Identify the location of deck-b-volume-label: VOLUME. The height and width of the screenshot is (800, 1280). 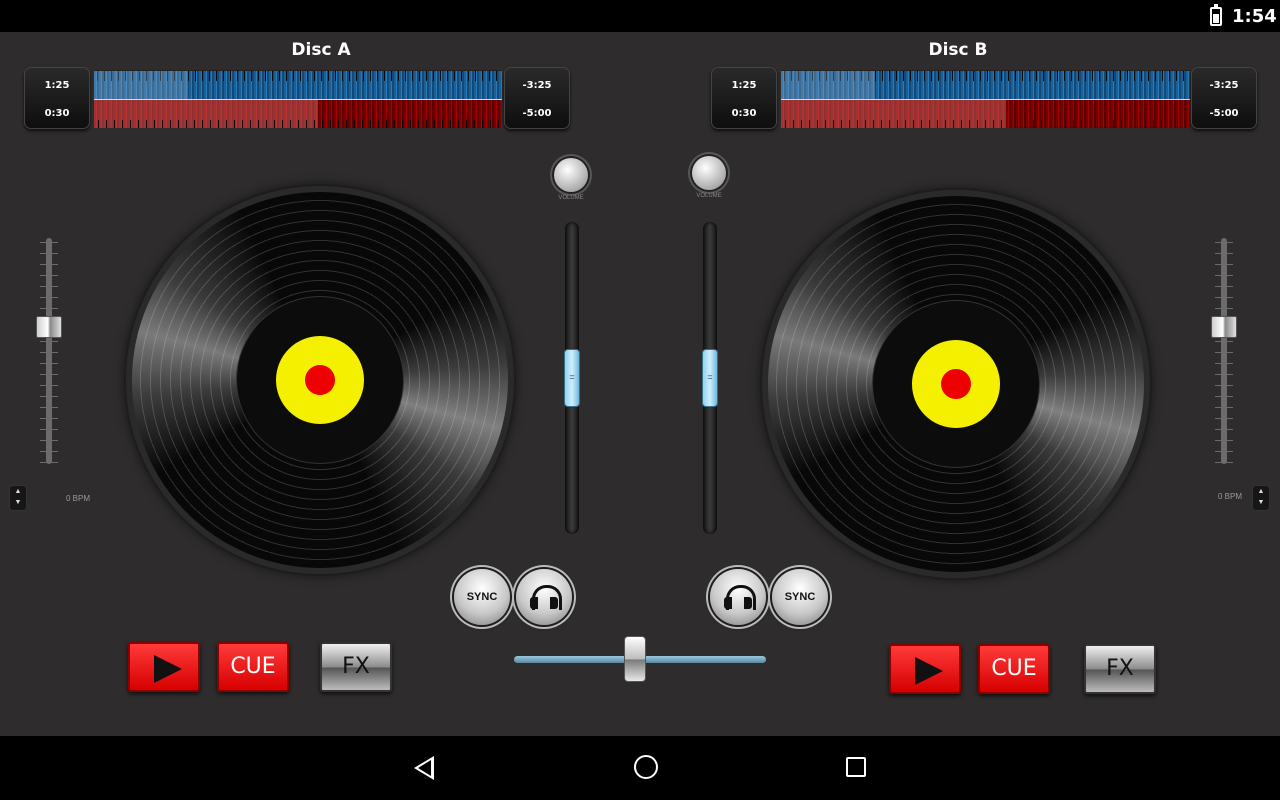
(709, 196).